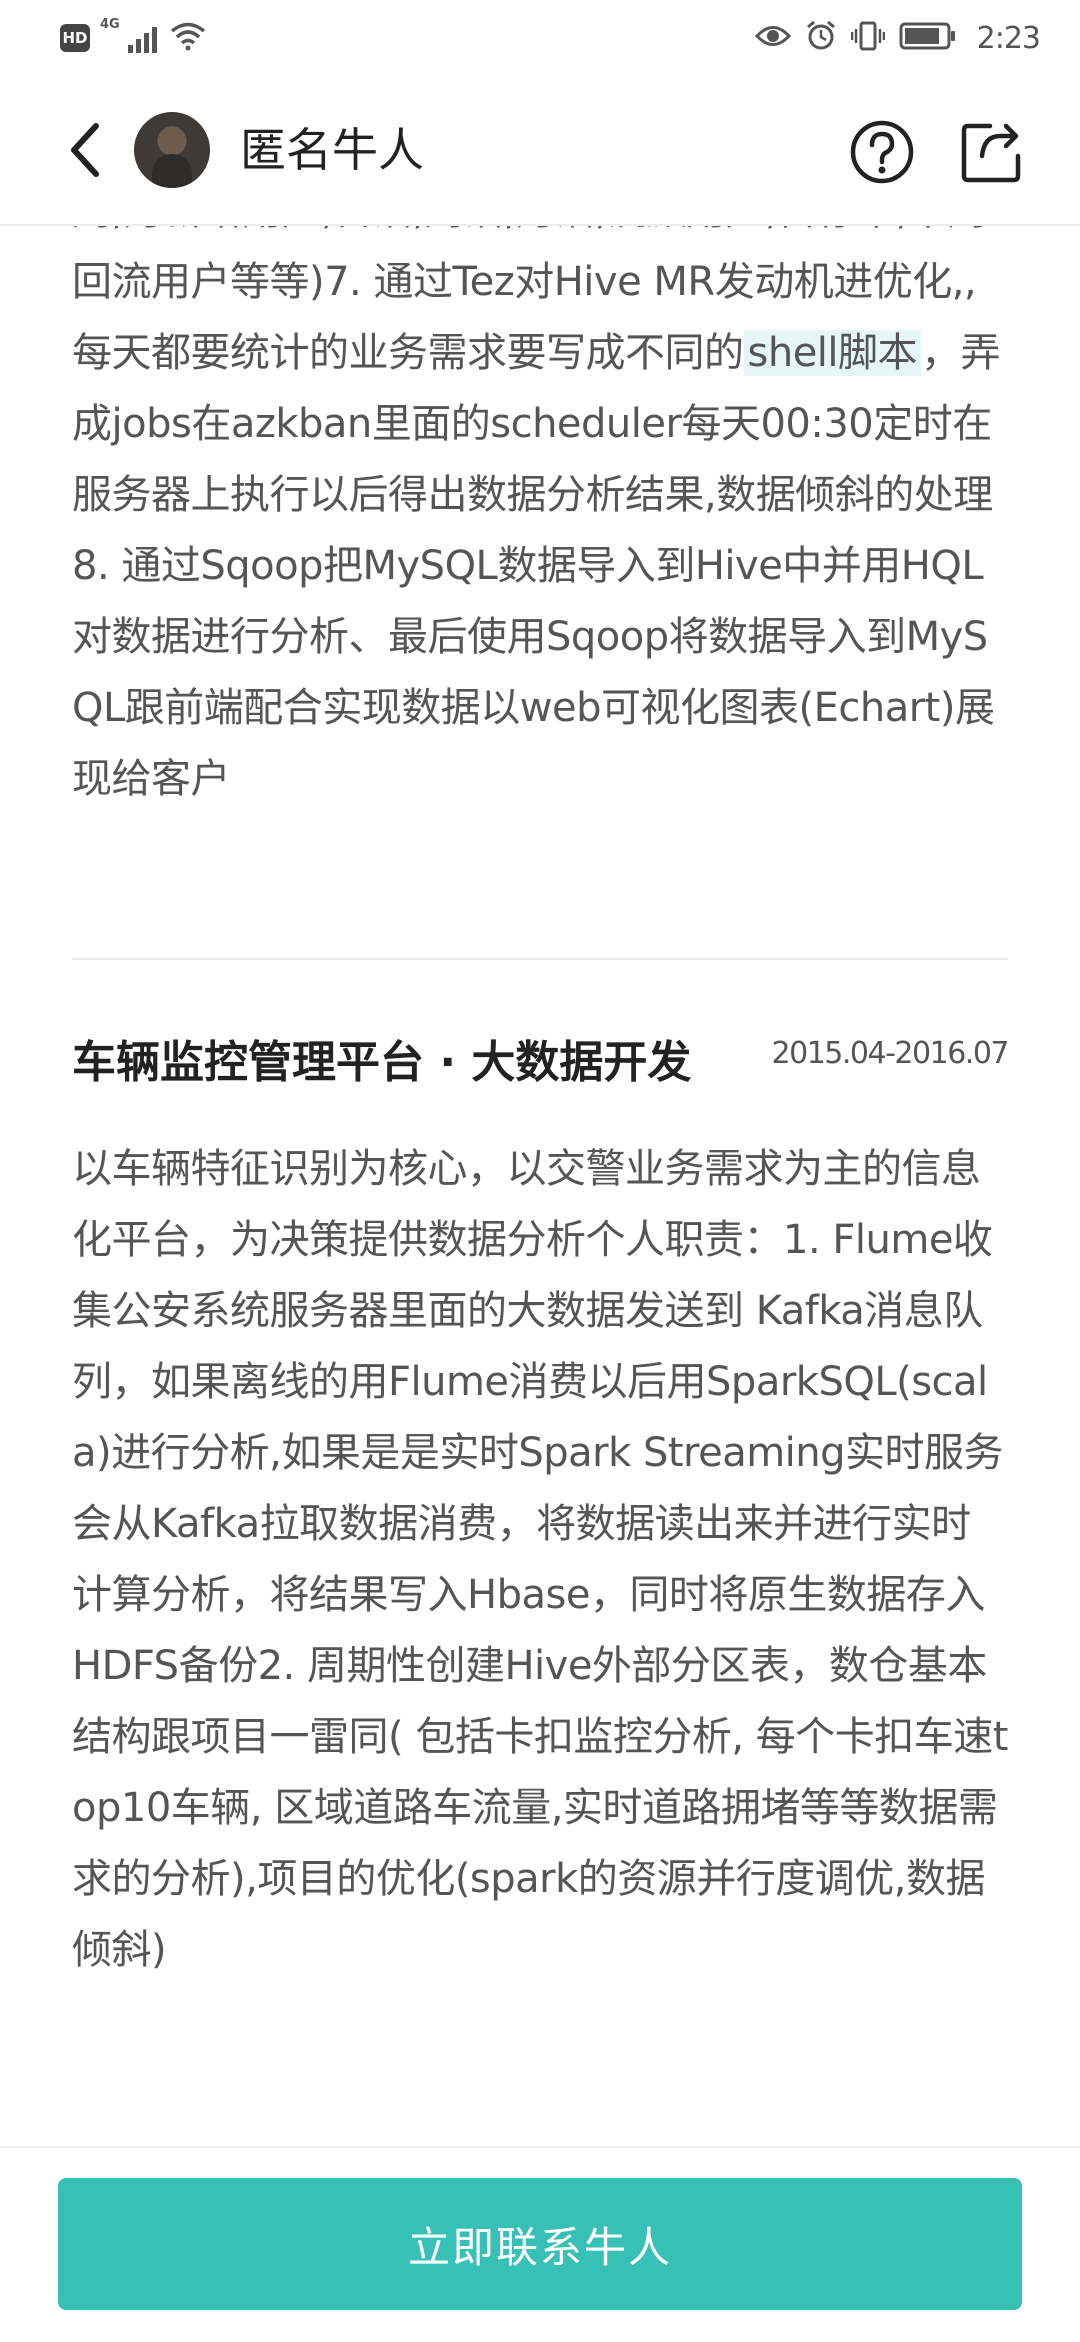  What do you see at coordinates (1008, 38) in the screenshot?
I see `status-time: 2:23` at bounding box center [1008, 38].